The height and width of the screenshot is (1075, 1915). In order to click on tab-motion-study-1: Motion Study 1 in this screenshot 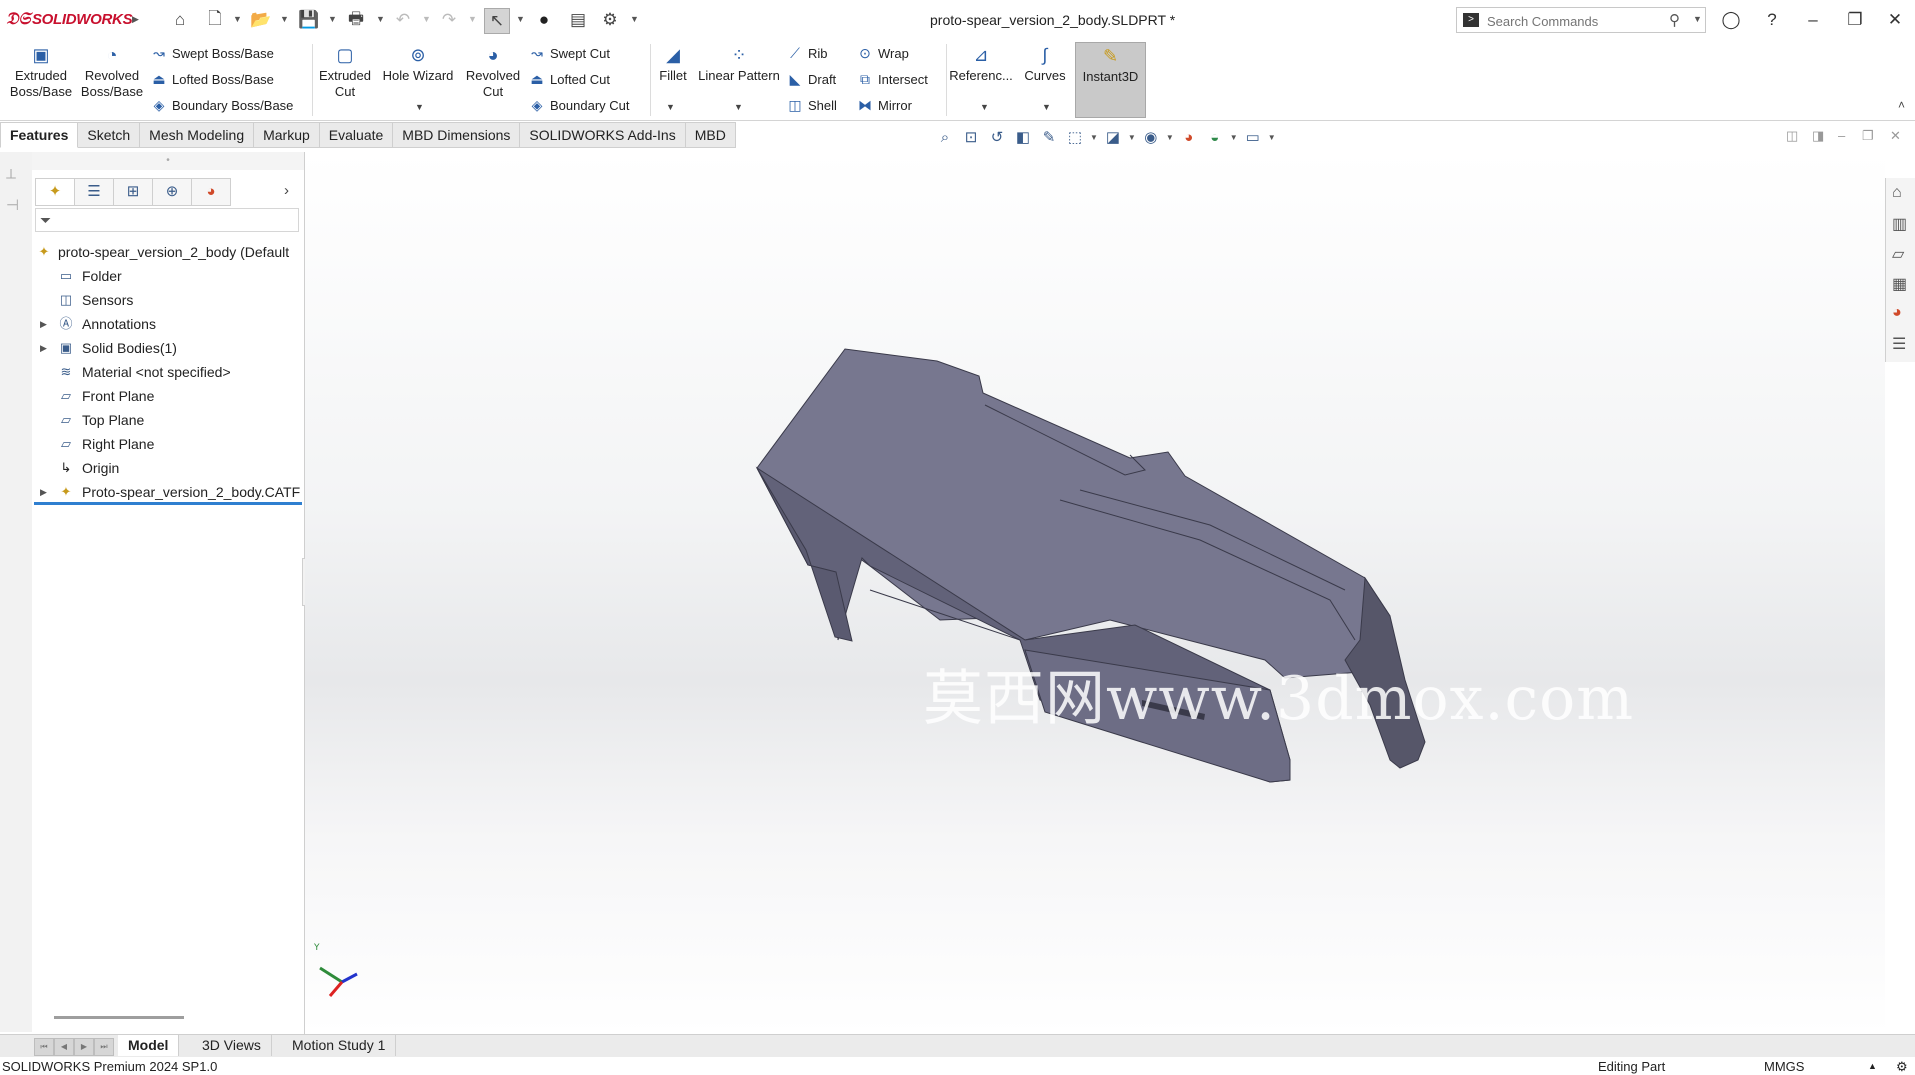, I will do `click(339, 1045)`.